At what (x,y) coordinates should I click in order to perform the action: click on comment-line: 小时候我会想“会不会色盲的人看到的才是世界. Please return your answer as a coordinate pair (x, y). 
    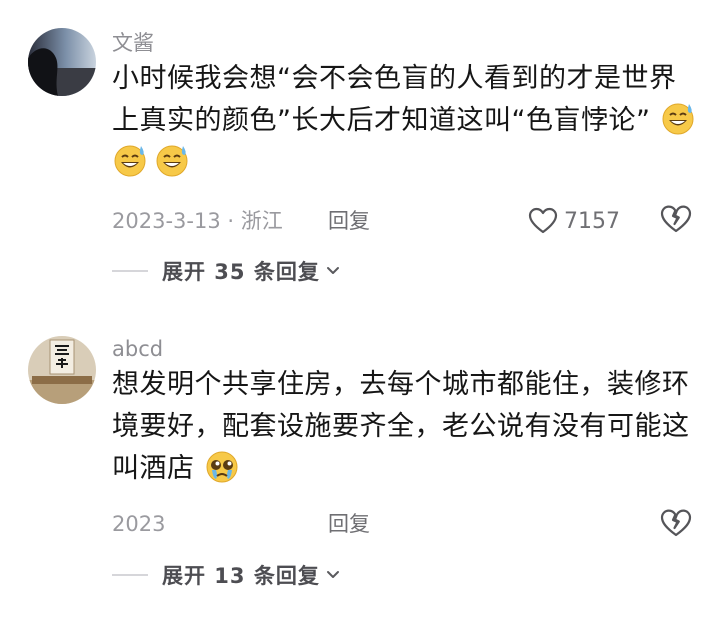
    Looking at the image, I should click on (394, 78).